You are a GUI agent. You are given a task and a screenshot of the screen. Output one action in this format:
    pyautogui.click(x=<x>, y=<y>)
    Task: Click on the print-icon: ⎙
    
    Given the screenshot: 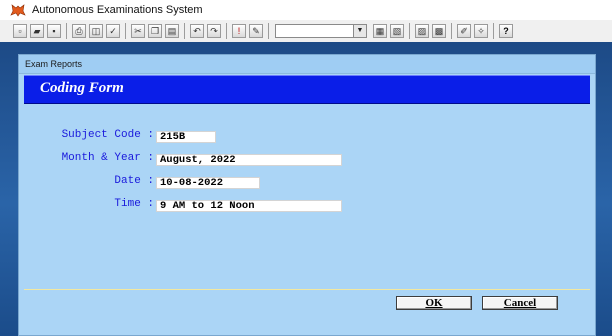 What is the action you would take?
    pyautogui.click(x=79, y=31)
    